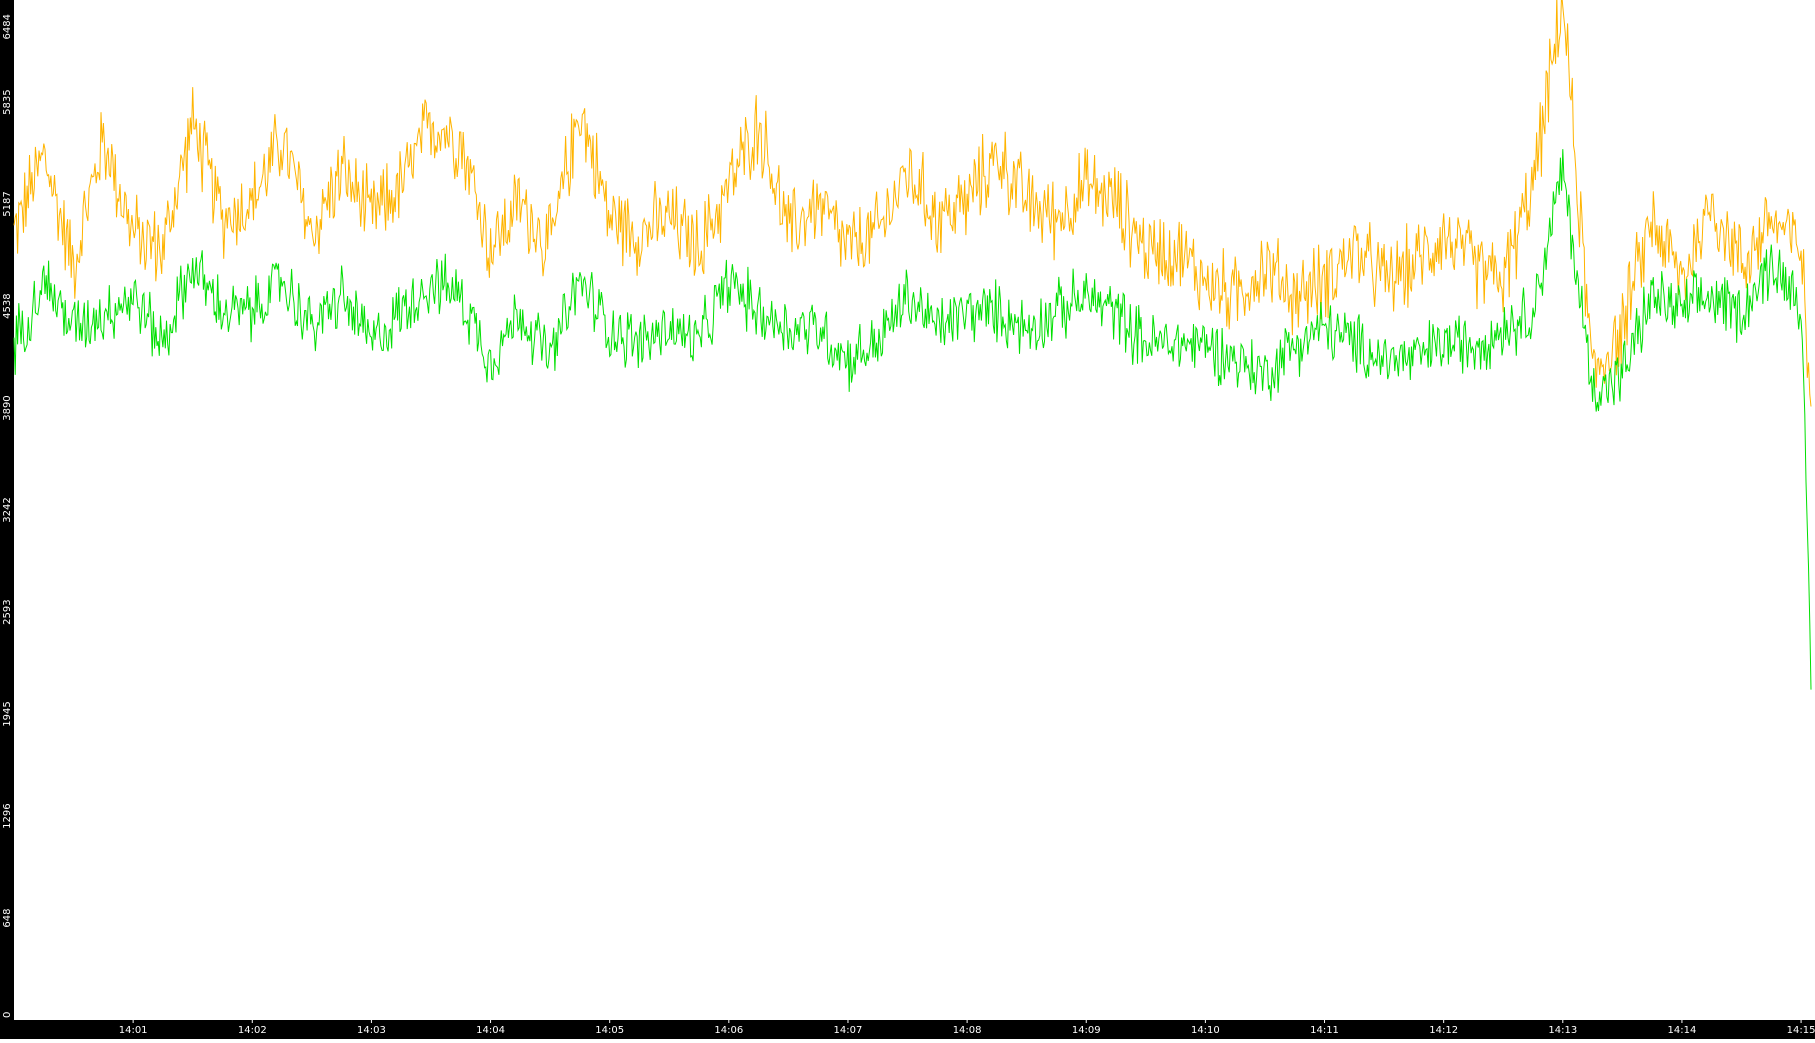  Describe the element at coordinates (7, 611) in the screenshot. I see `y-tick-label: 2593` at that location.